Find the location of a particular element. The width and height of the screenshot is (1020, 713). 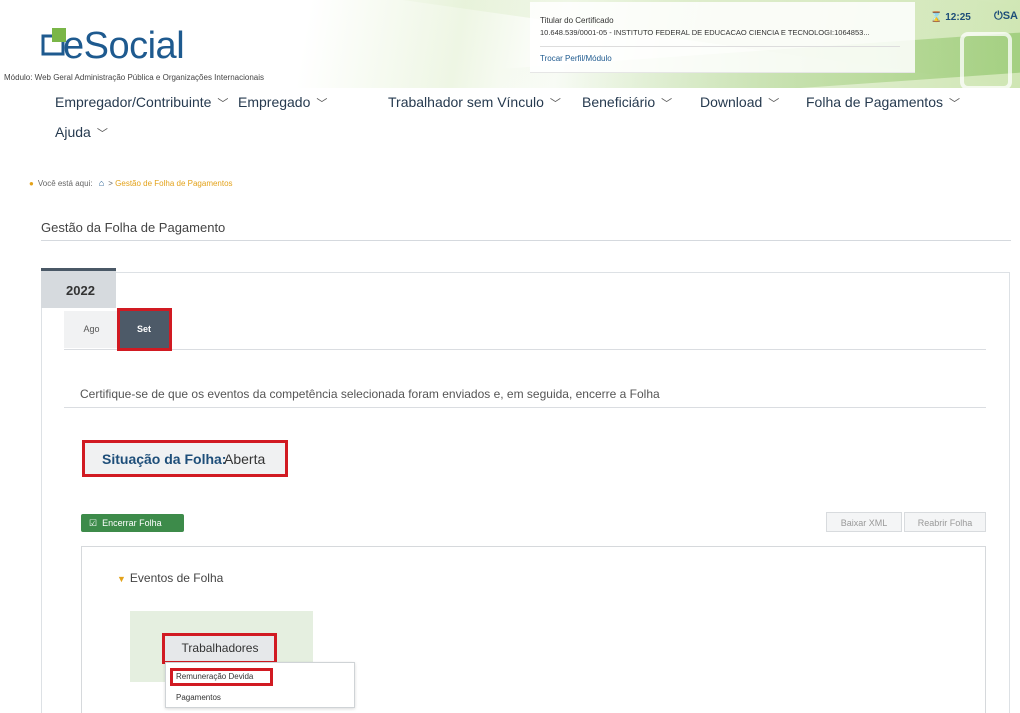

breadcrumb-prefix: Você está aqui: is located at coordinates (65, 183).